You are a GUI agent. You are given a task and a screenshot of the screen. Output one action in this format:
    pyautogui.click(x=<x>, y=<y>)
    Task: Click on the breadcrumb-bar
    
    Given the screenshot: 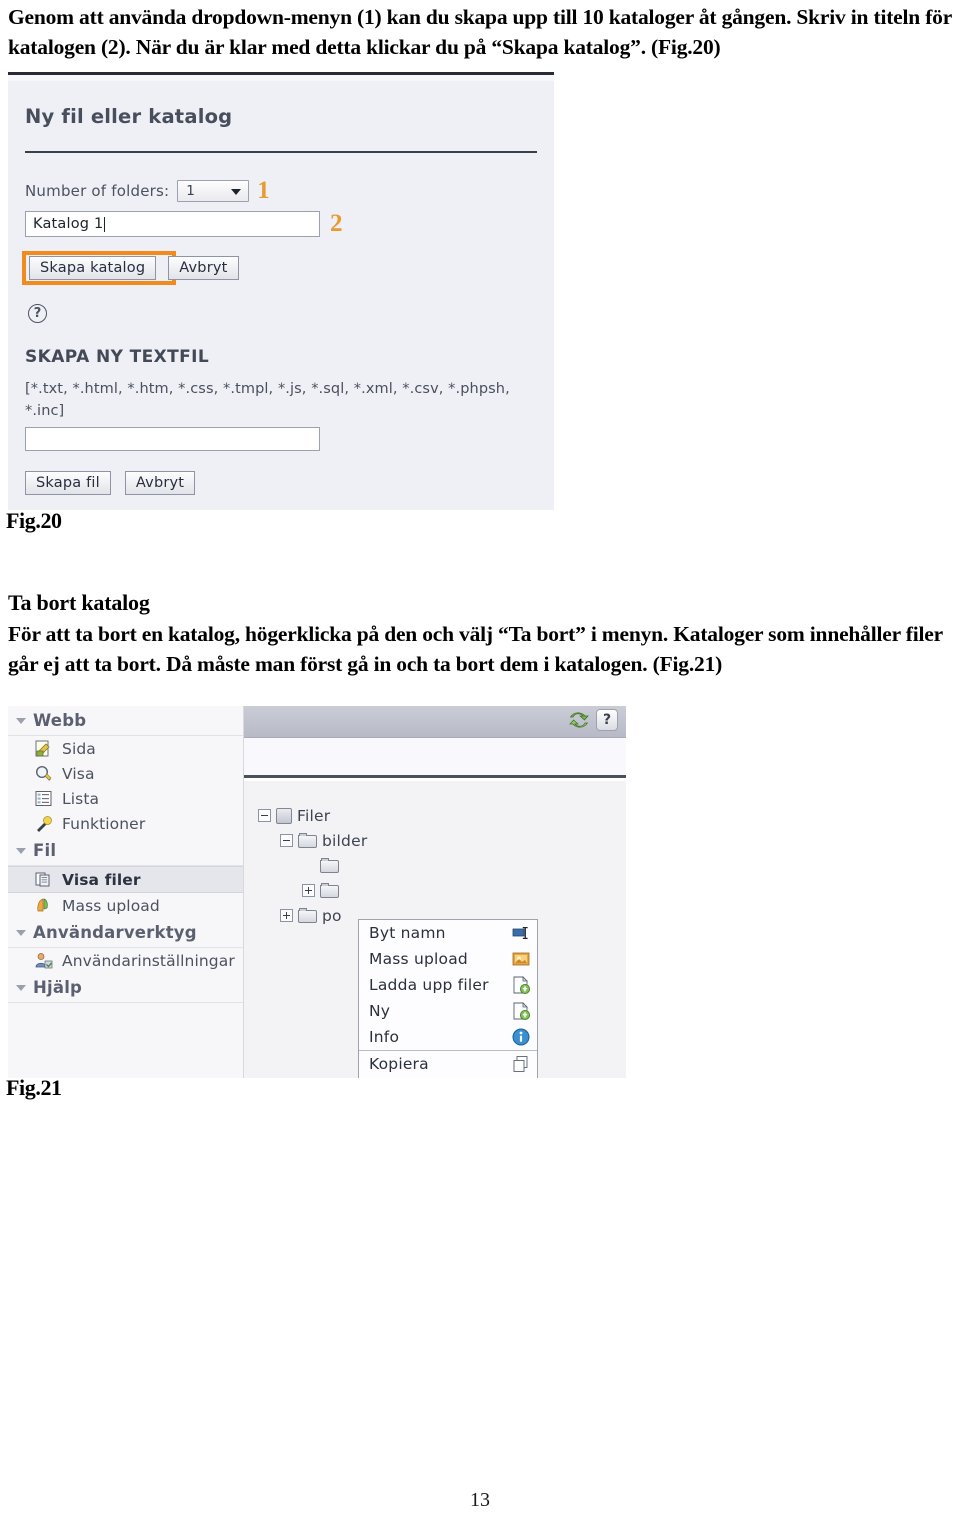 What is the action you would take?
    pyautogui.click(x=435, y=758)
    